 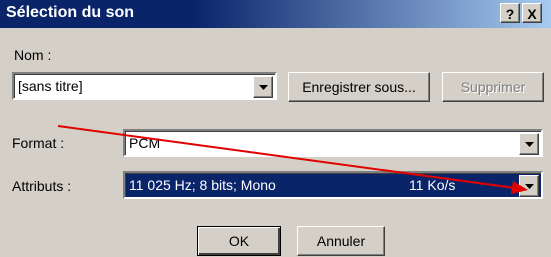 I want to click on help-icon: ?, so click(x=510, y=14).